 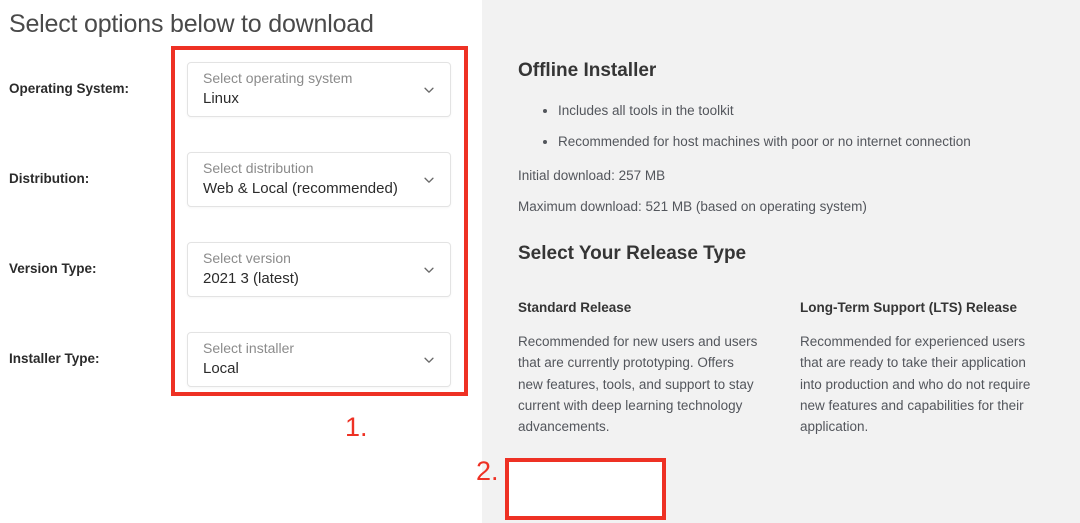 What do you see at coordinates (278, 78) in the screenshot?
I see `dropdown-placeholder-operating-system: Select operating system` at bounding box center [278, 78].